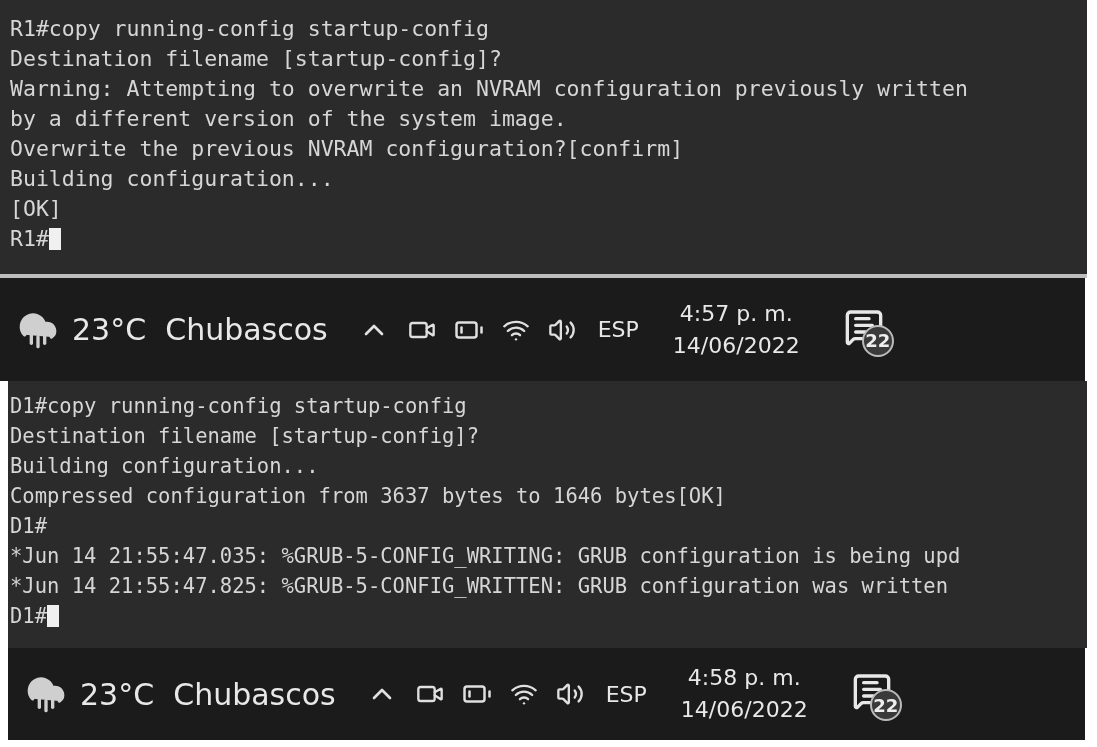  I want to click on terminal-line: Overwrite the previous NVRAM configuration?[confirm], so click(347, 149).